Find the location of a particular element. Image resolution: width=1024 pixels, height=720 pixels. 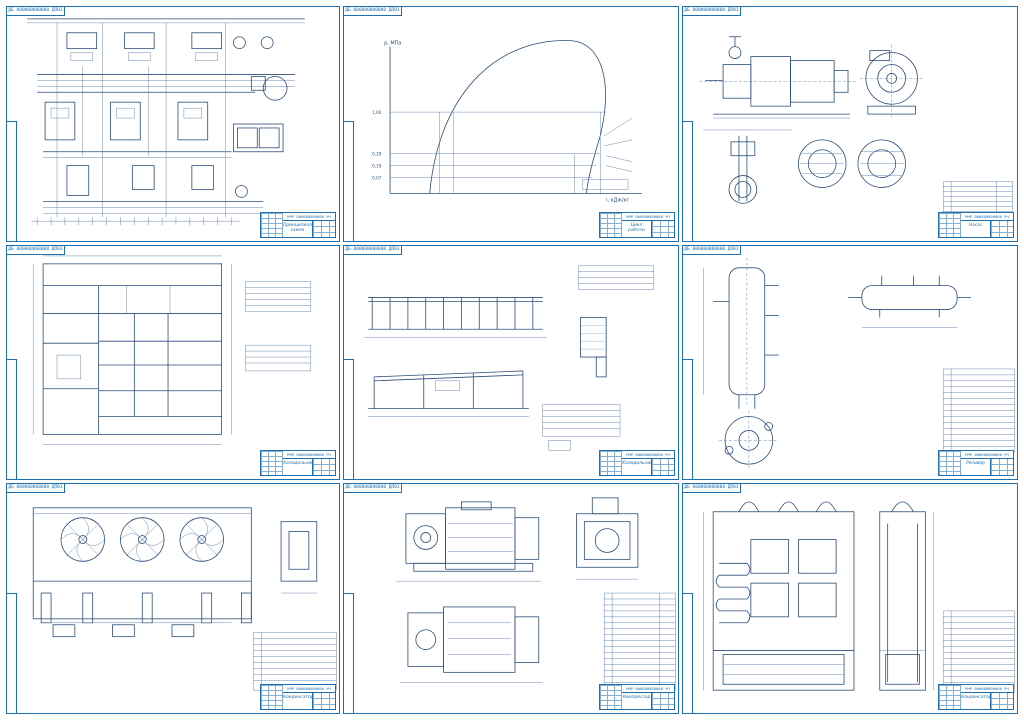

title-block: МЧР 000000000000 ЧЧ Конденсатор is located at coordinates (976, 697).